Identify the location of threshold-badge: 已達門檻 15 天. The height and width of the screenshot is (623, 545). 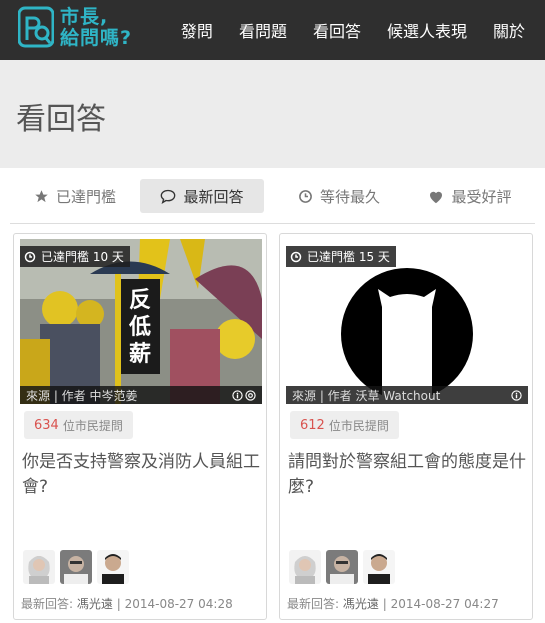
(341, 256).